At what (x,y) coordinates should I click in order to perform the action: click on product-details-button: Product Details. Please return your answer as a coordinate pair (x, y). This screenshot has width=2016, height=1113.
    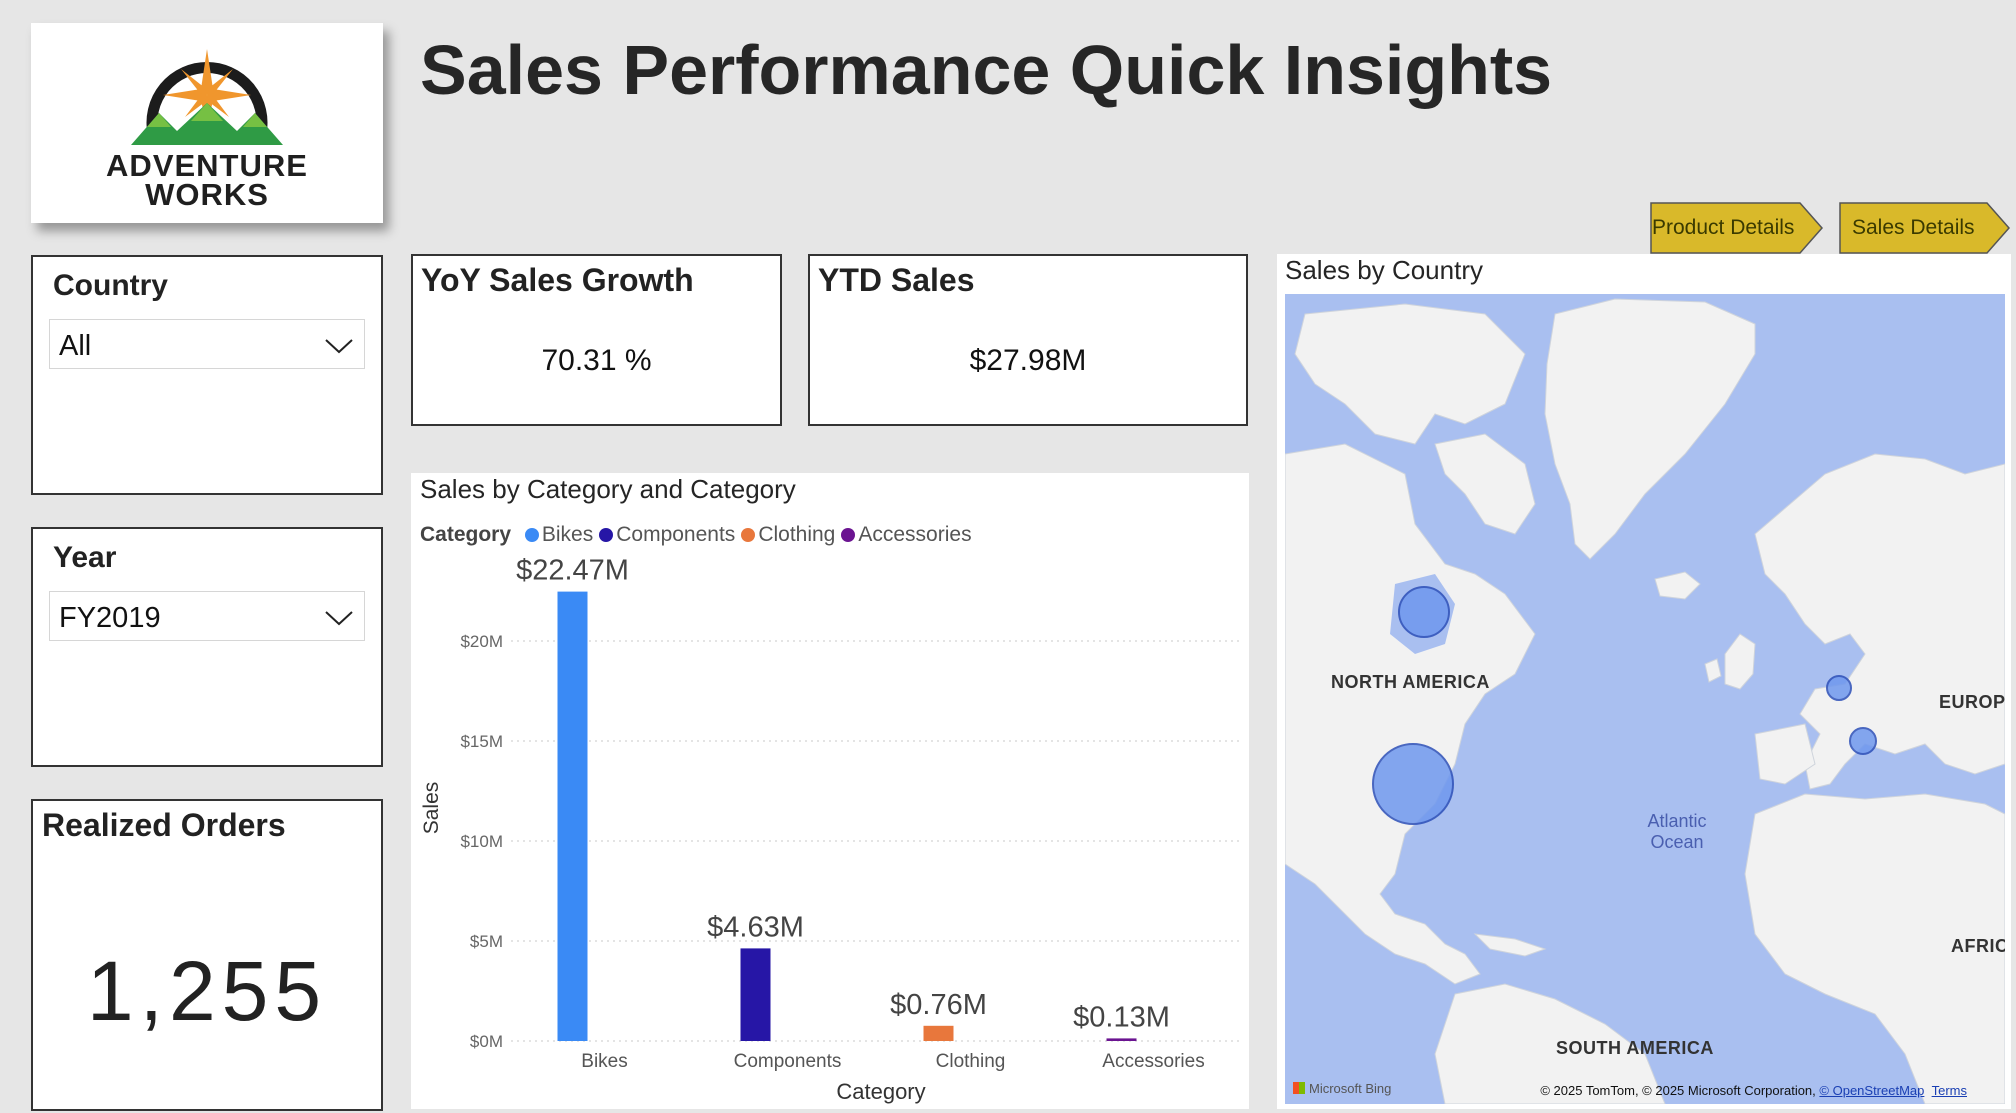
    Looking at the image, I should click on (1737, 228).